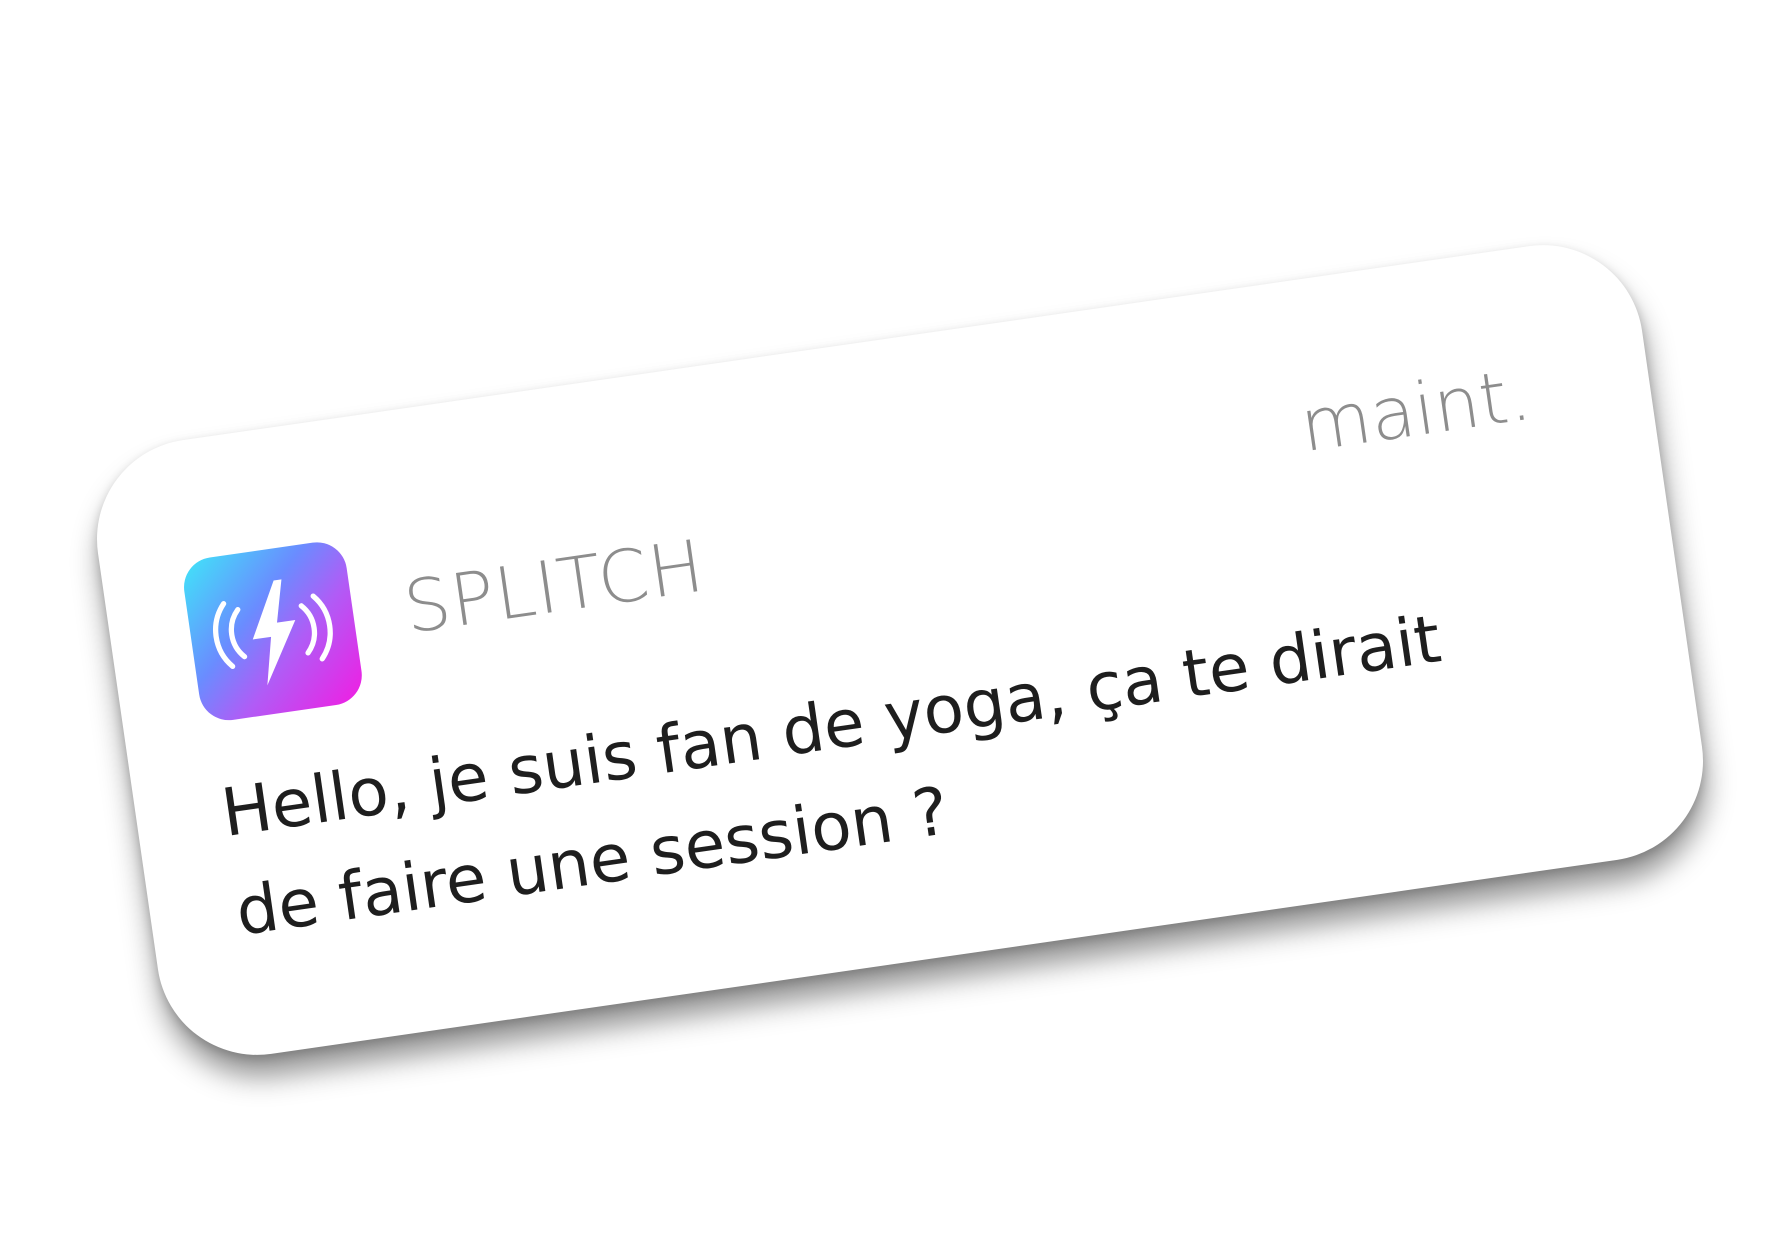  I want to click on app-icon, so click(273, 631).